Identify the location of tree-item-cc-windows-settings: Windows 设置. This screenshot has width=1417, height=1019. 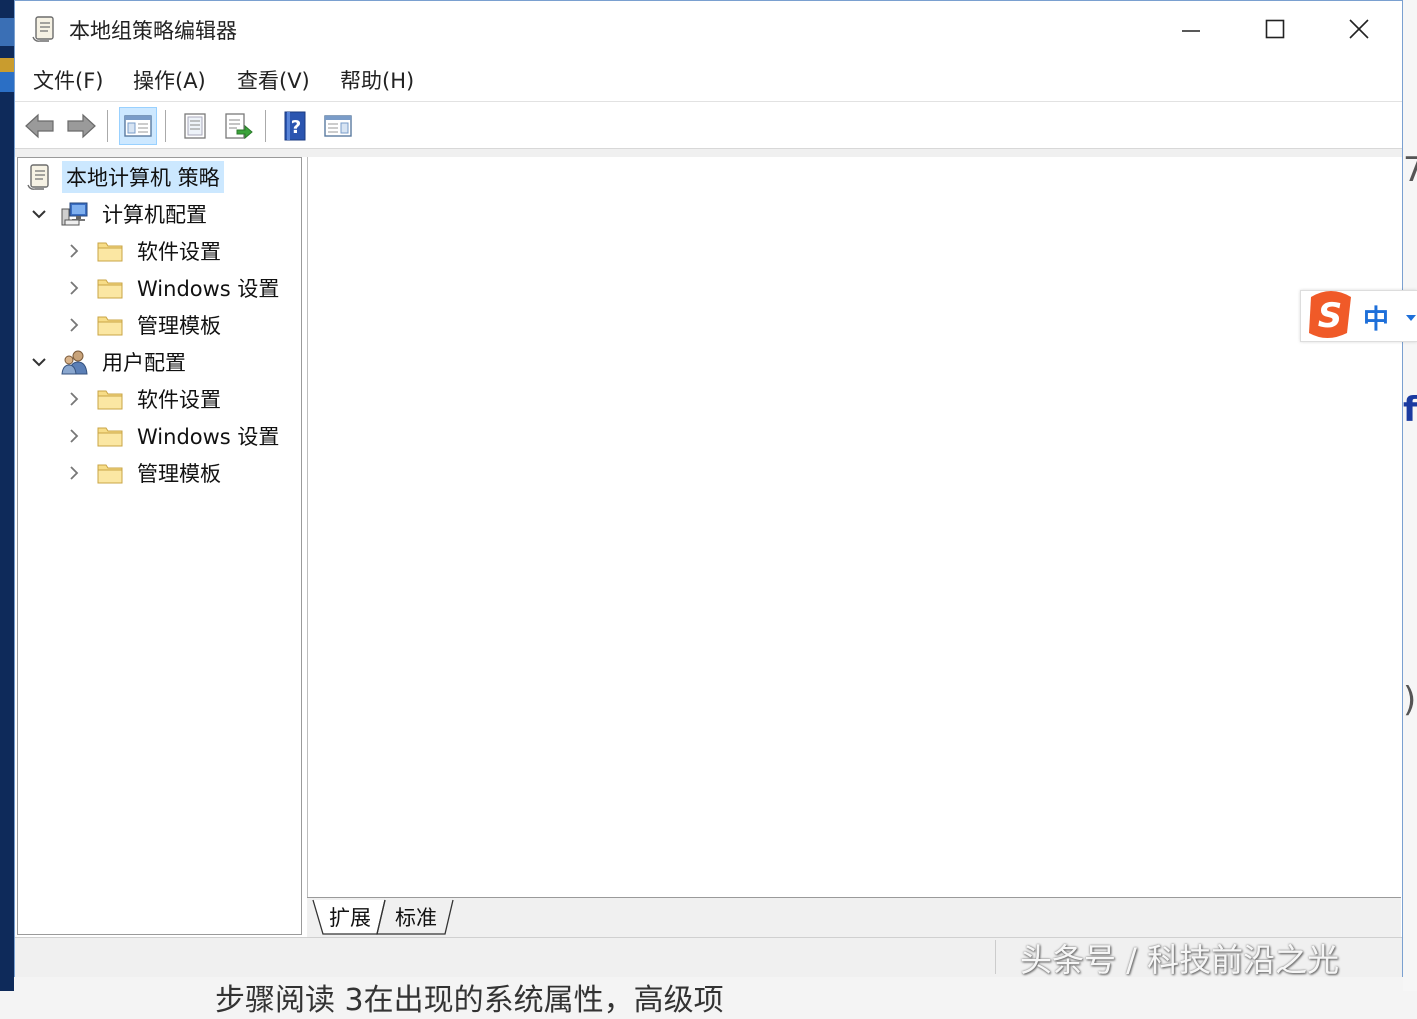
(173, 288).